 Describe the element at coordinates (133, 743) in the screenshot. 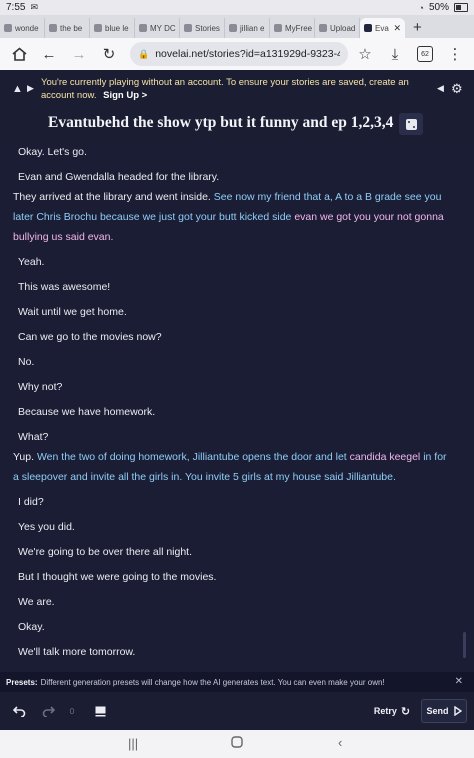

I see `recent-apps-icon: |||` at that location.